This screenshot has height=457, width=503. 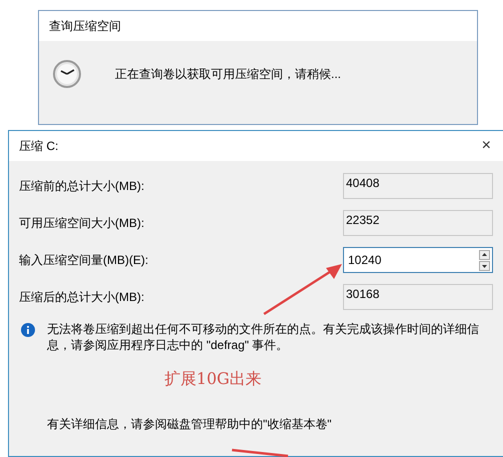 I want to click on spin-up-icon, so click(x=484, y=255).